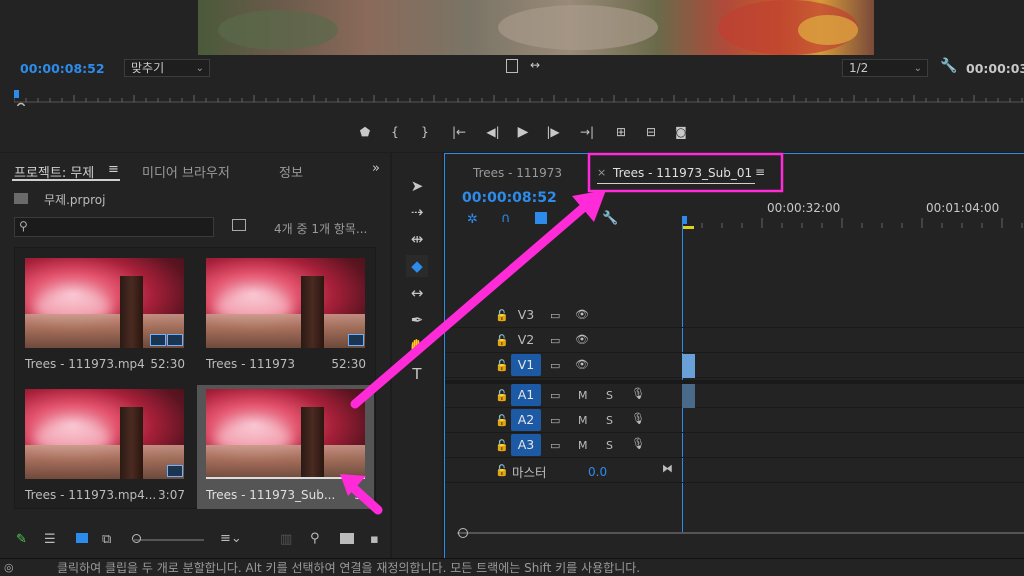  What do you see at coordinates (425, 132) in the screenshot?
I see `mark-out-icon: }` at bounding box center [425, 132].